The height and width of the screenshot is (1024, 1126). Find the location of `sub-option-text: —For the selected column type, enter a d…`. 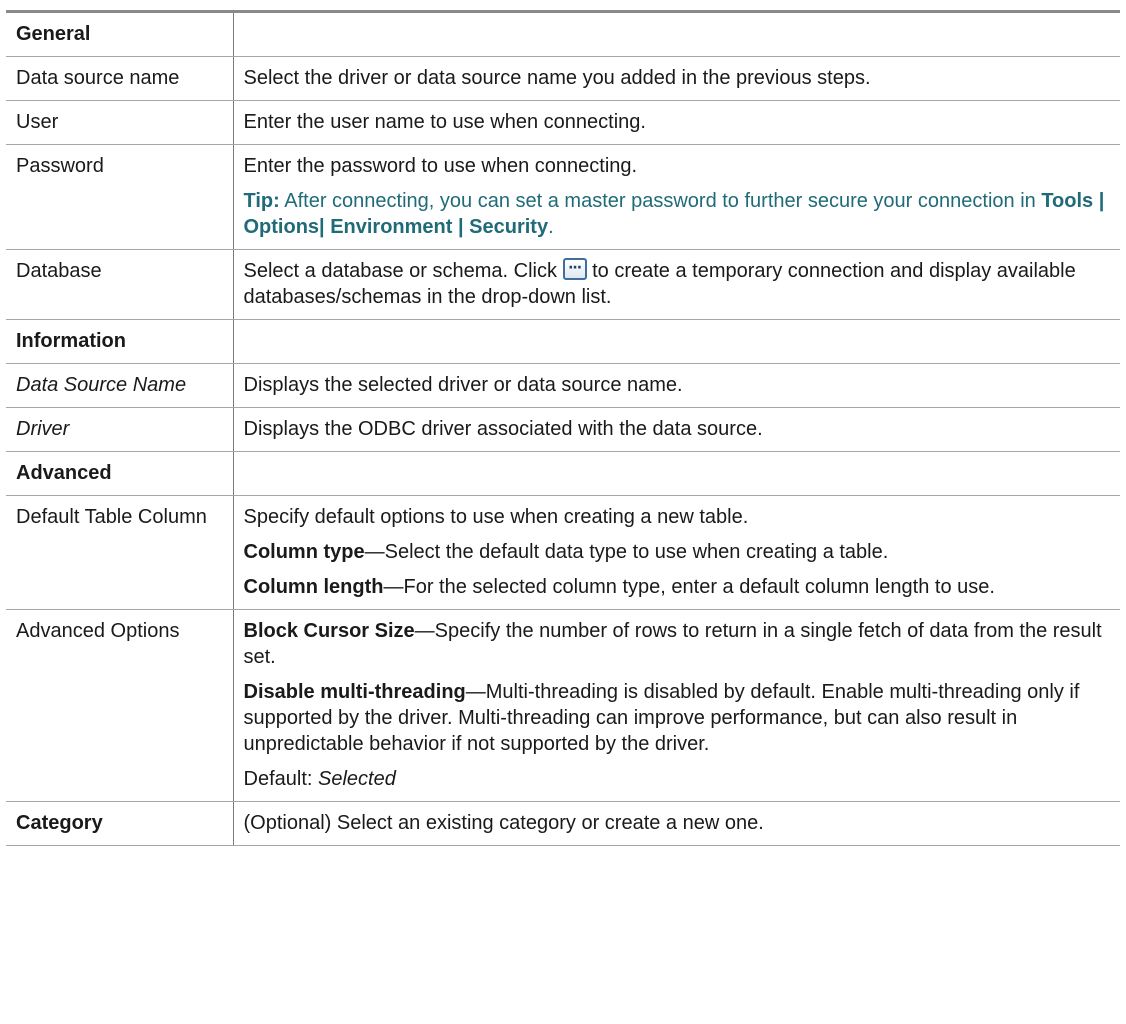

sub-option-text: —For the selected column type, enter a d… is located at coordinates (689, 587).